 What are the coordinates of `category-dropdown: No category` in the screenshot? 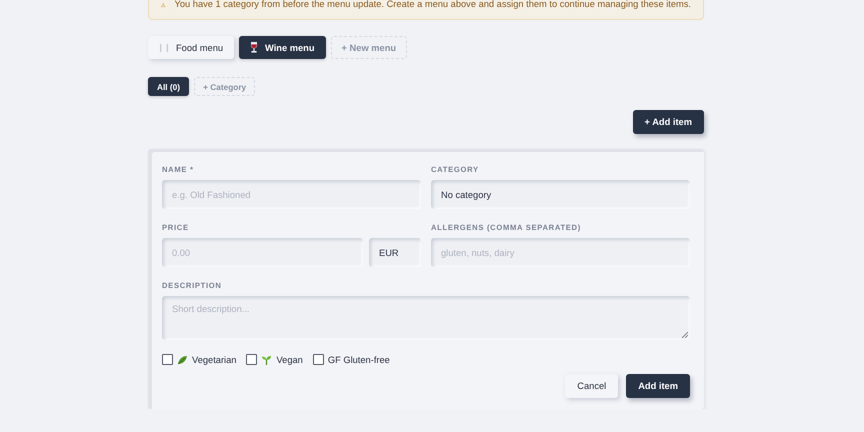 It's located at (560, 194).